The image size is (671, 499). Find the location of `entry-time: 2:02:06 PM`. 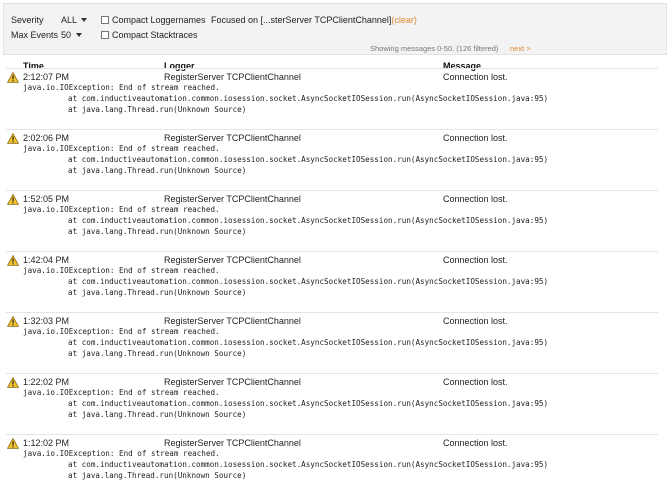

entry-time: 2:02:06 PM is located at coordinates (46, 138).